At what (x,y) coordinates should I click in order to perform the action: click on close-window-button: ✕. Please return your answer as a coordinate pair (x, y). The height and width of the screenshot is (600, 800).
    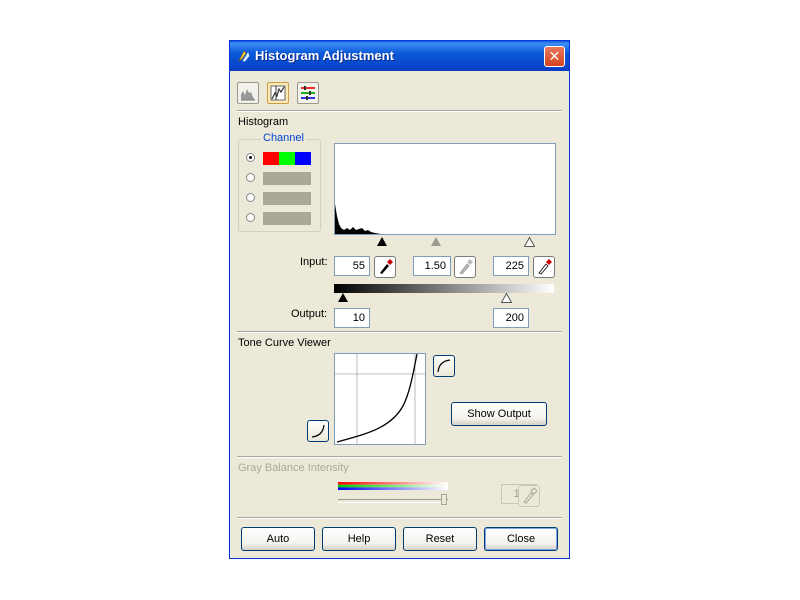
    Looking at the image, I should click on (554, 56).